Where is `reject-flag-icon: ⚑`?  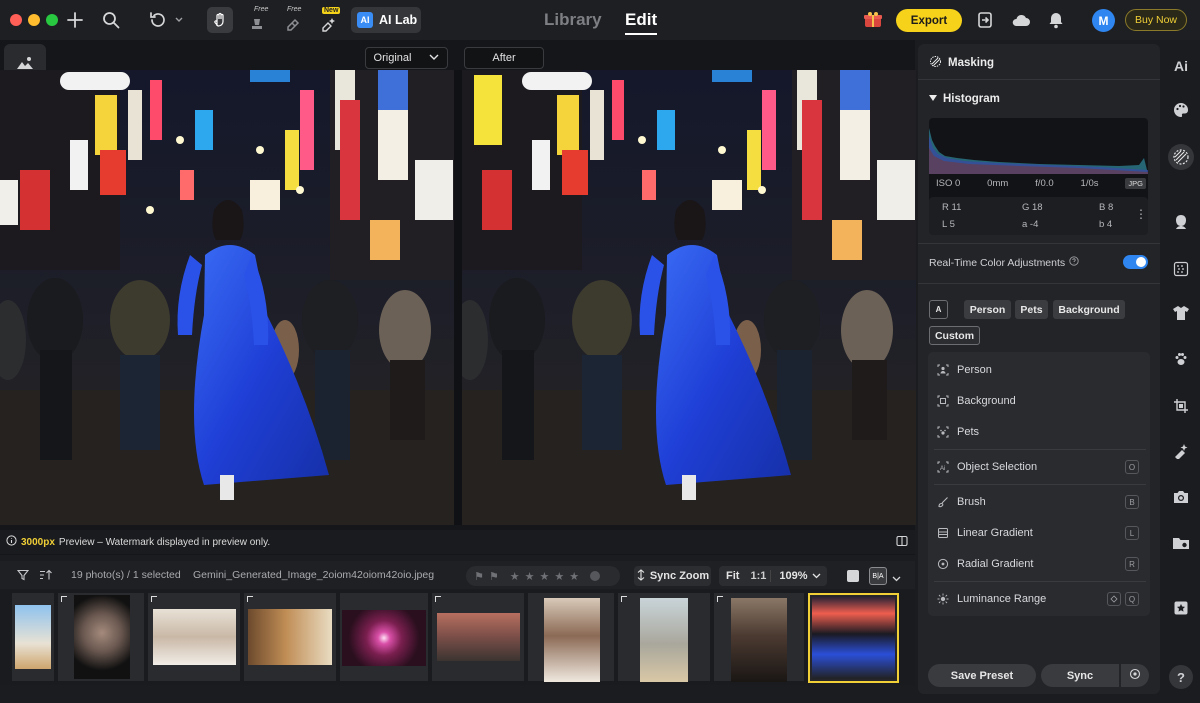
reject-flag-icon: ⚑ is located at coordinates (494, 576).